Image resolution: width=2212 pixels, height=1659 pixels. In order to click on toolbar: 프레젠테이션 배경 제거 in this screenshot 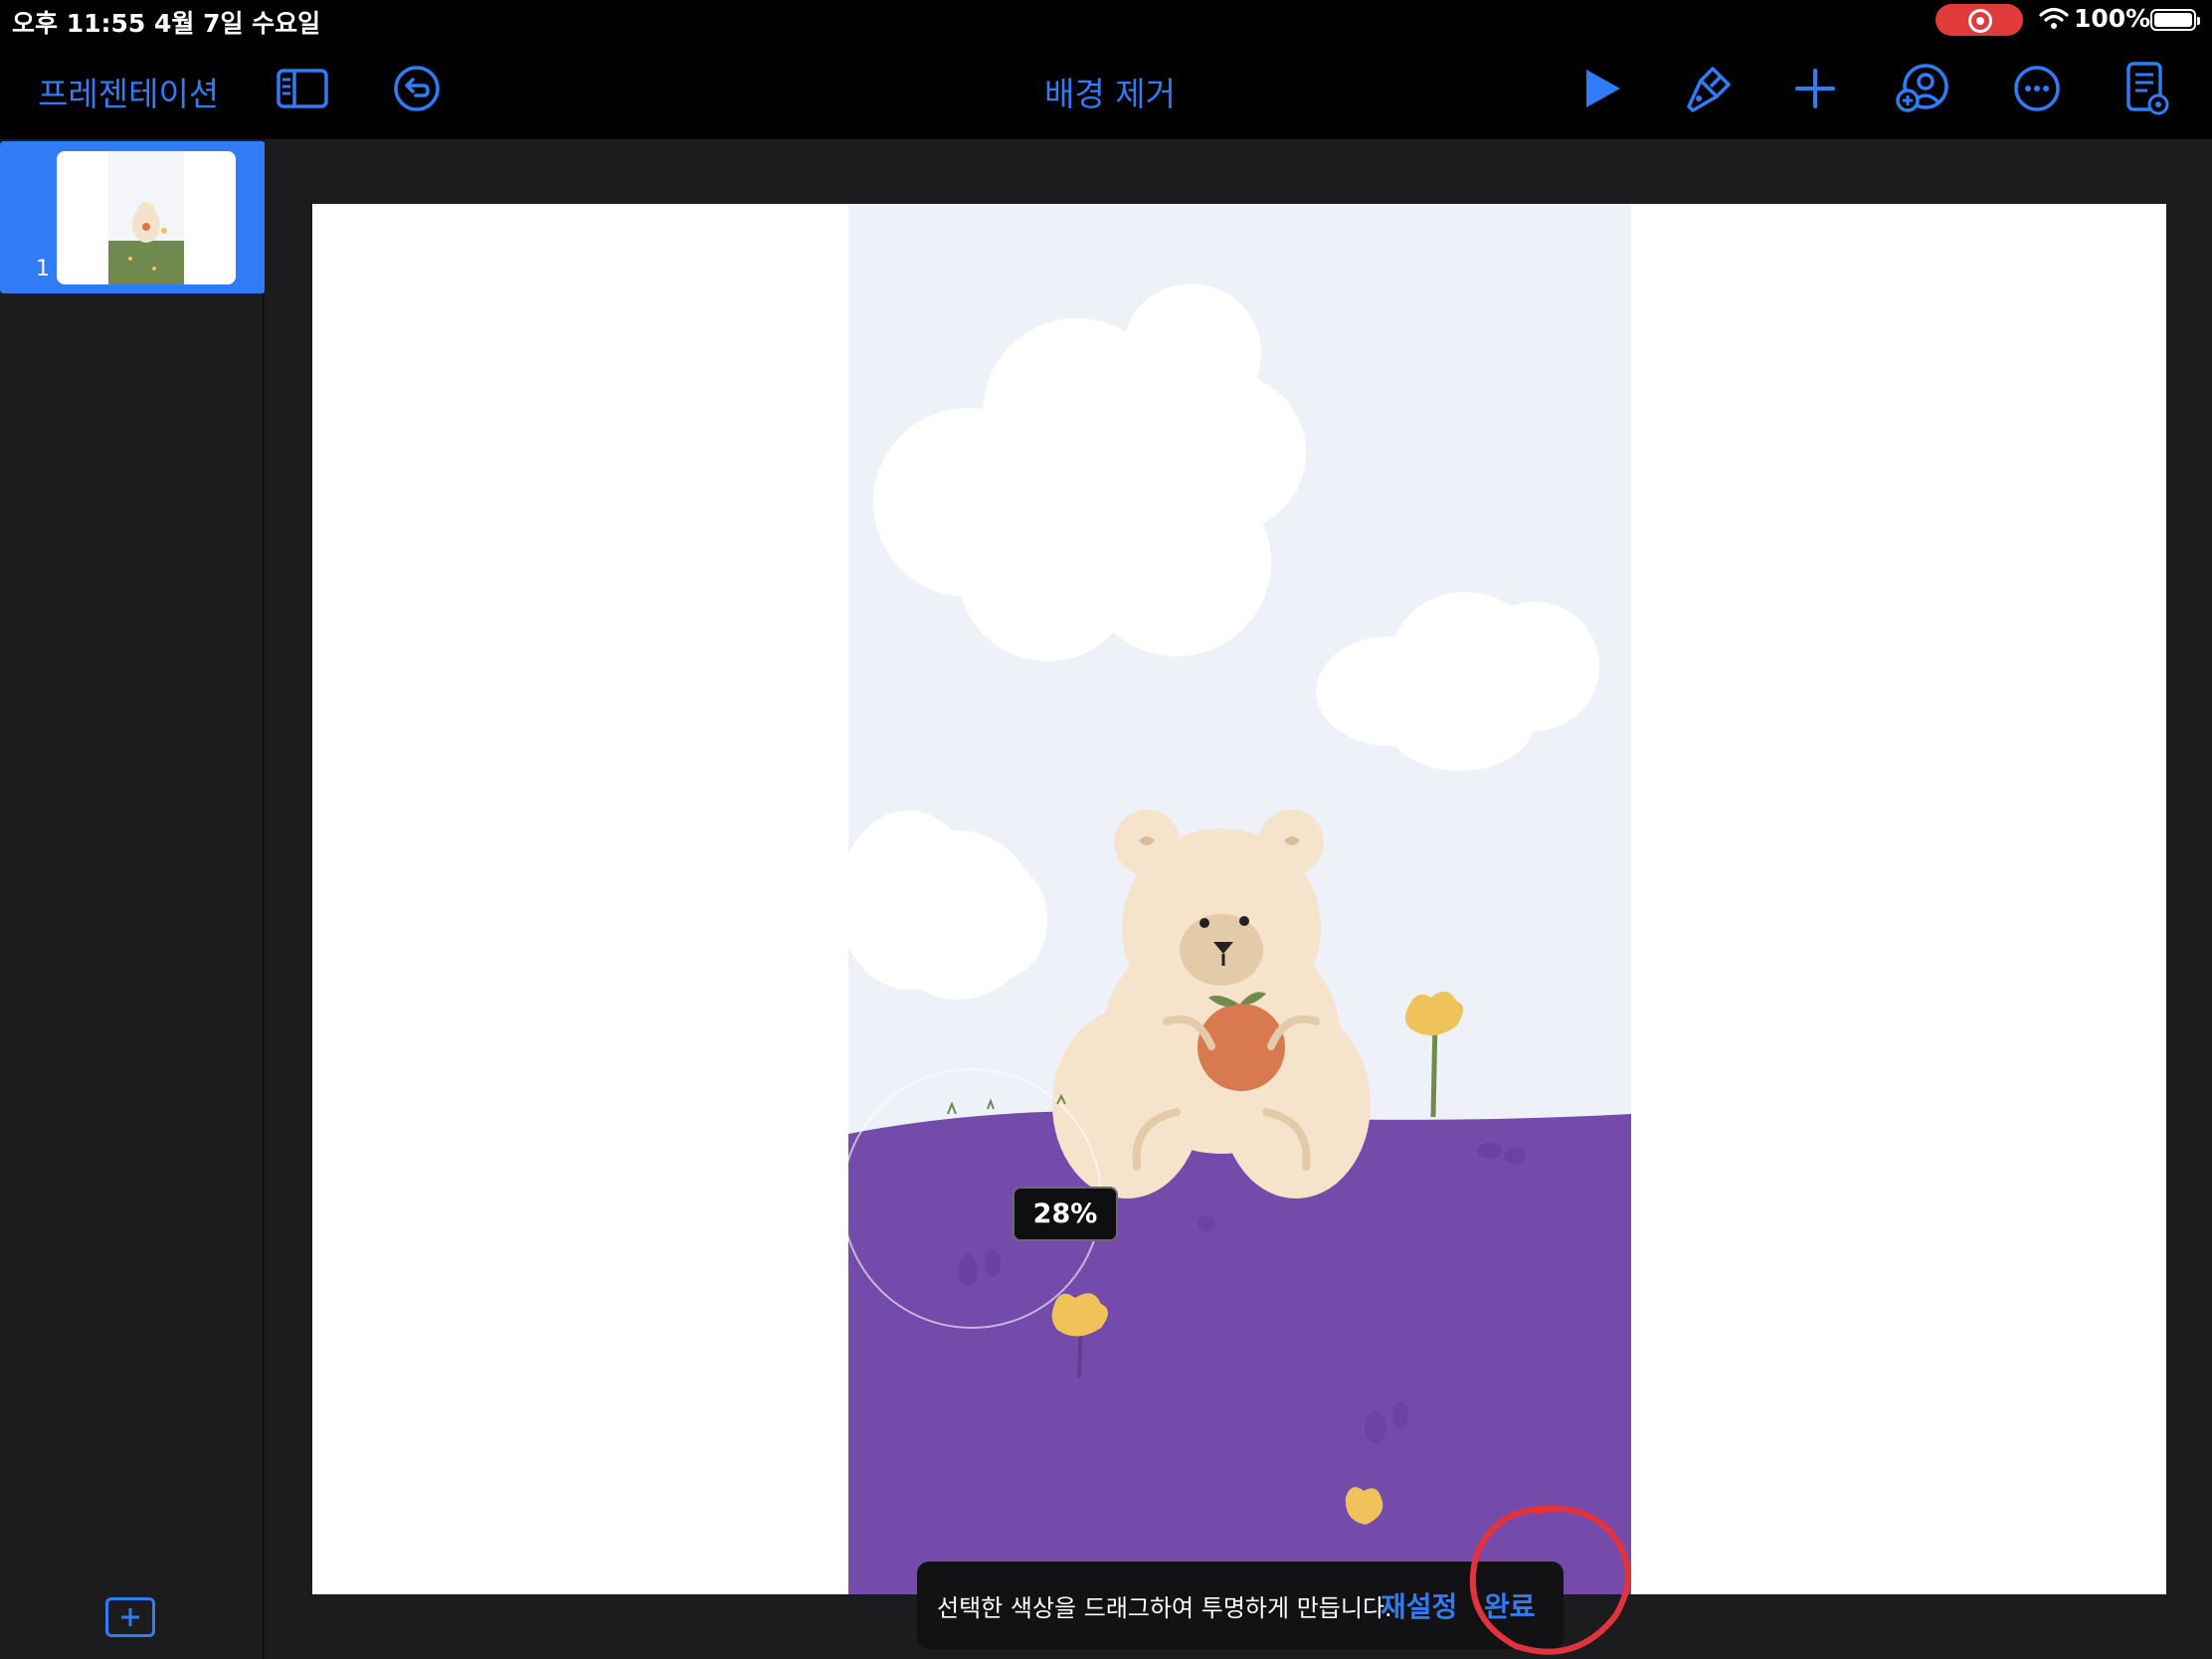, I will do `click(1106, 88)`.